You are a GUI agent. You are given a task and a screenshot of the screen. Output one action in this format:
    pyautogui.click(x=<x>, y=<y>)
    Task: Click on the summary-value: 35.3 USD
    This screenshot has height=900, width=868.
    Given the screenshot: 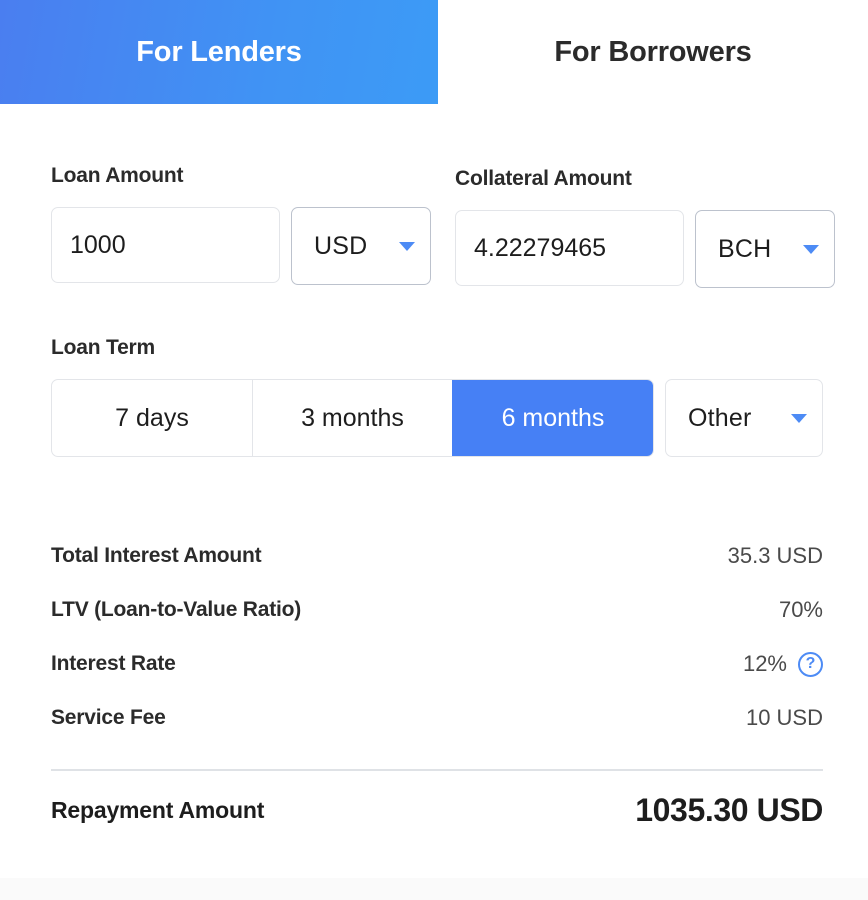 What is the action you would take?
    pyautogui.click(x=775, y=555)
    